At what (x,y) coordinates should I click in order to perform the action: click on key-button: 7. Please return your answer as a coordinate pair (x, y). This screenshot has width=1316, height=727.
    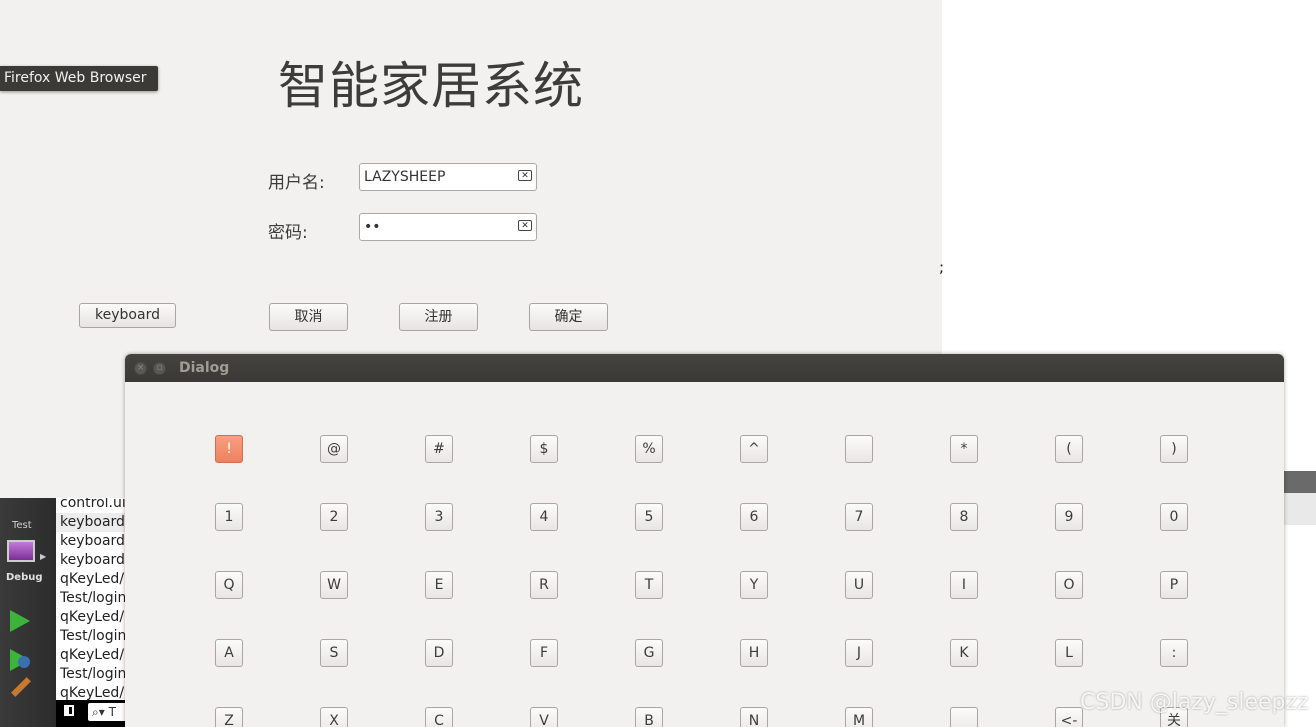
    Looking at the image, I should click on (859, 517).